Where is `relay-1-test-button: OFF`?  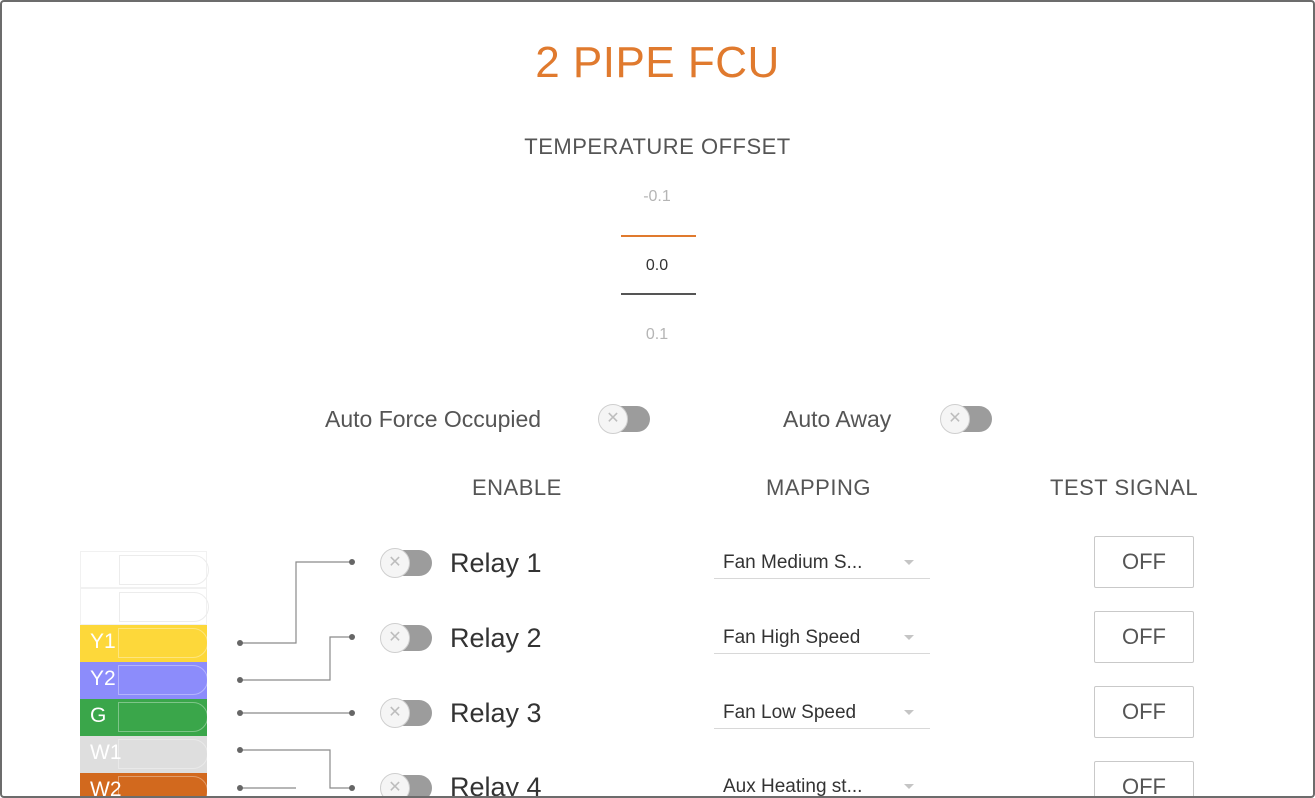 relay-1-test-button: OFF is located at coordinates (1144, 562).